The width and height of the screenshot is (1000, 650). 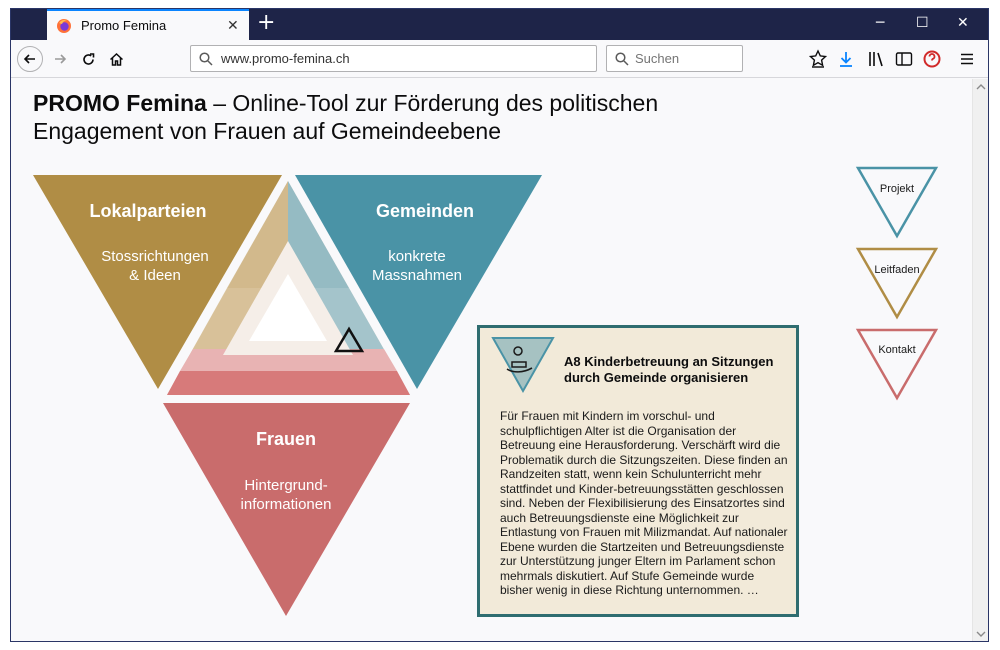 What do you see at coordinates (286, 439) in the screenshot?
I see `frauen-title: Frauen` at bounding box center [286, 439].